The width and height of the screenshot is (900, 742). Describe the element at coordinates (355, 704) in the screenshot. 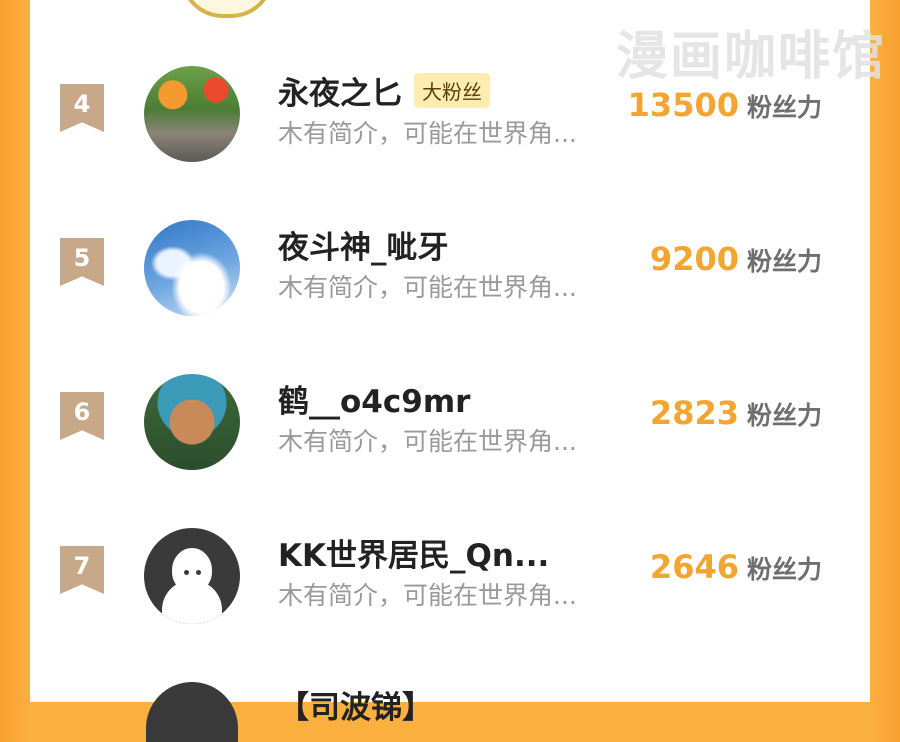

I see `user-name: 【司波锑】` at that location.